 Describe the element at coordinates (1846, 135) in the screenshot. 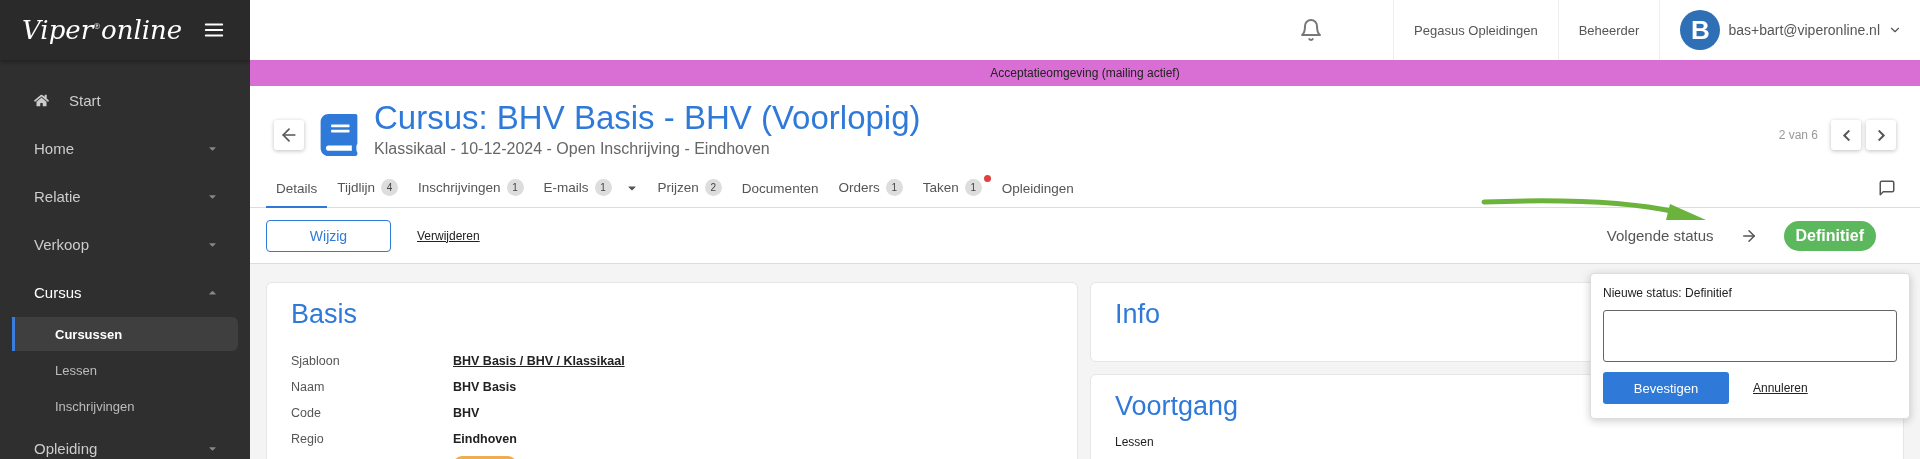

I see `previous-button` at that location.